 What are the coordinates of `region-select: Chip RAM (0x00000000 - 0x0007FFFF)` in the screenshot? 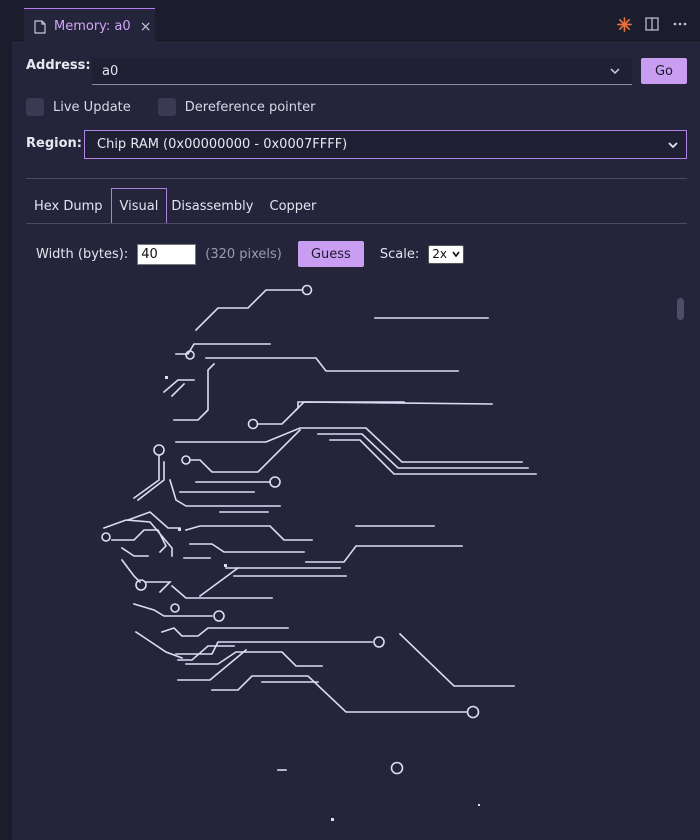 It's located at (385, 144).